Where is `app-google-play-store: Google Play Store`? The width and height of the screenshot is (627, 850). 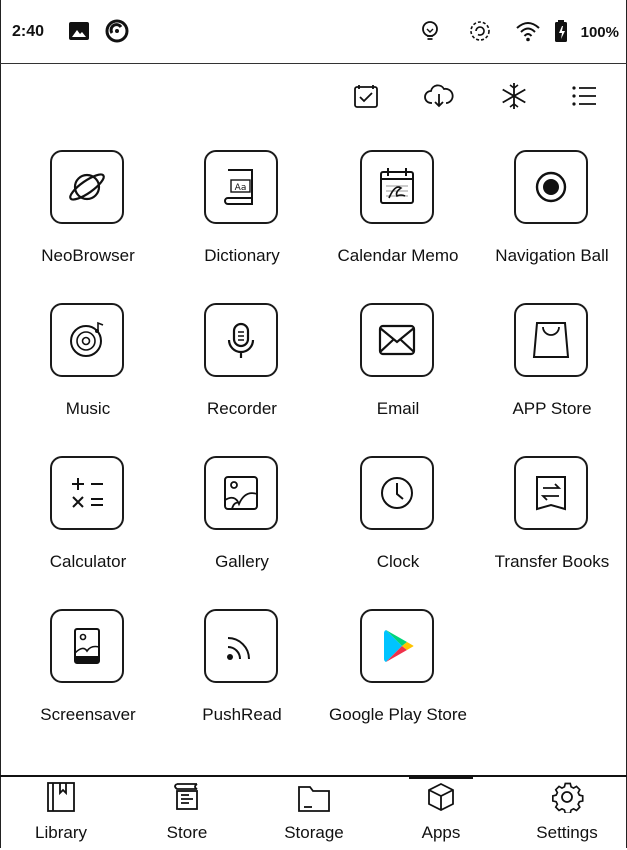 app-google-play-store: Google Play Store is located at coordinates (398, 679).